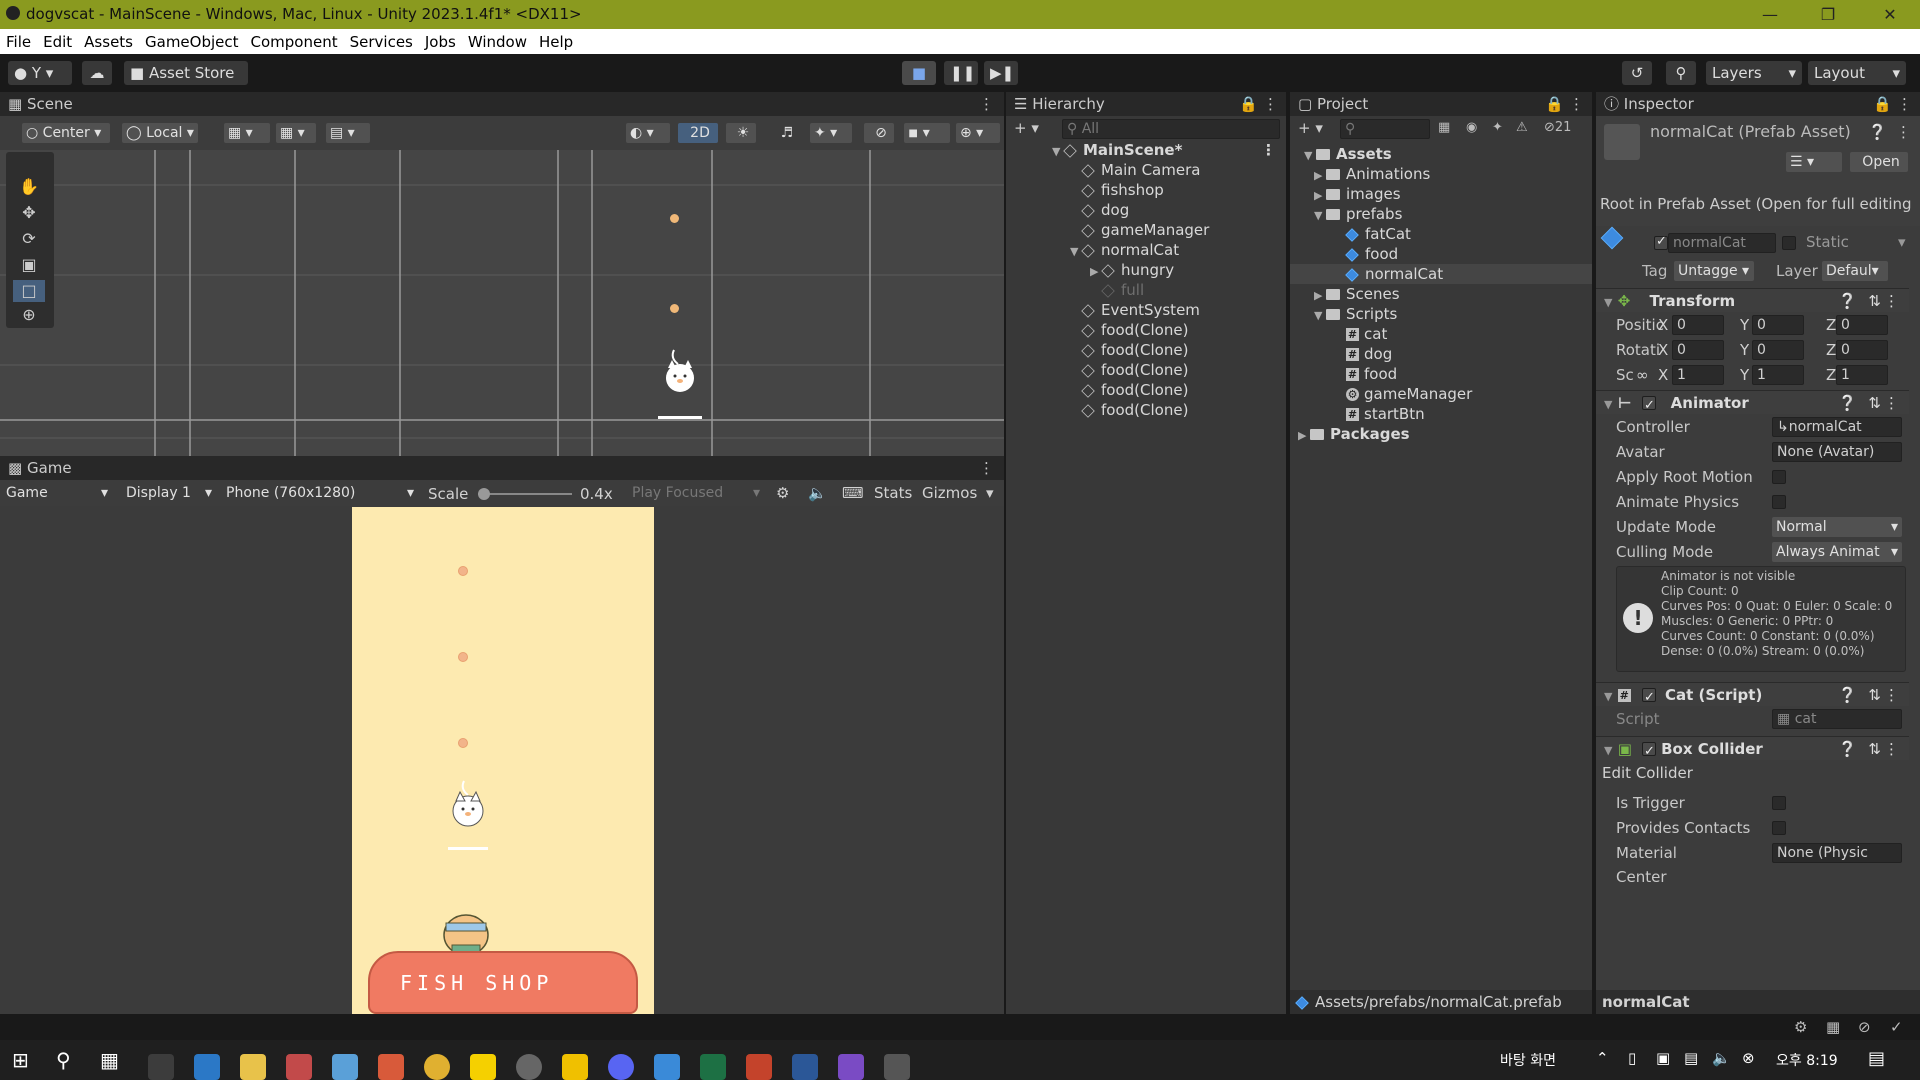 Image resolution: width=1920 pixels, height=1080 pixels. What do you see at coordinates (1146, 150) in the screenshot?
I see `scene-root: ▼ MainScene* ⋮` at bounding box center [1146, 150].